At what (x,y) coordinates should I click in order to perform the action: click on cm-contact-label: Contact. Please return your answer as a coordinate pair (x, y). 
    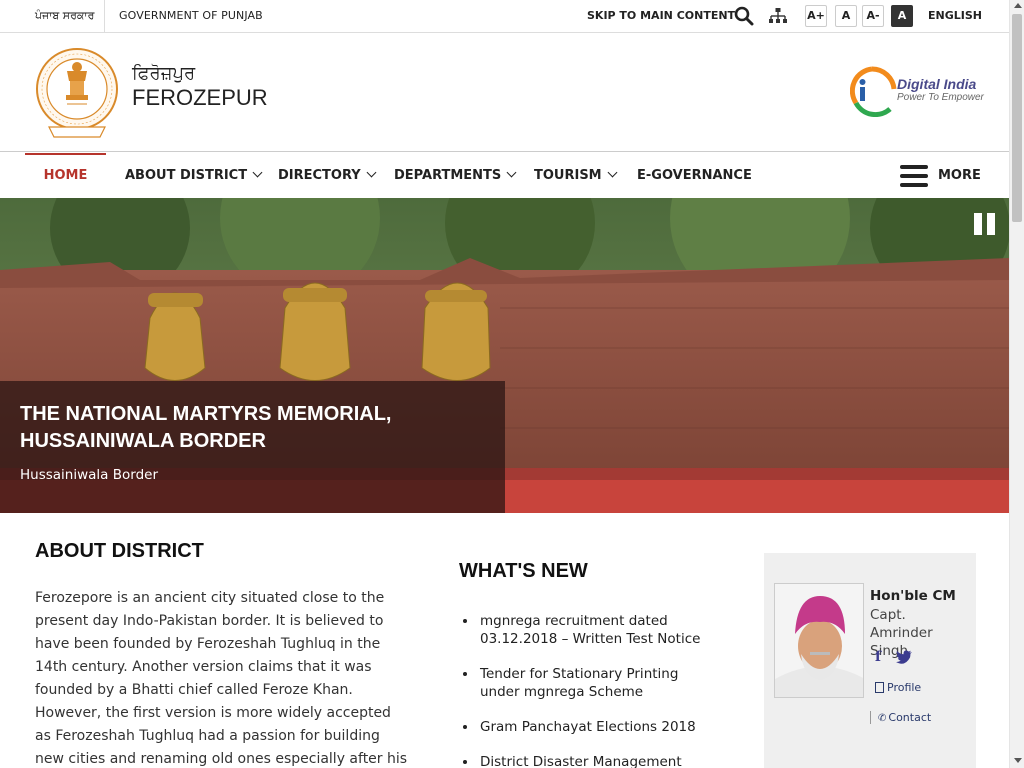
    Looking at the image, I should click on (910, 717).